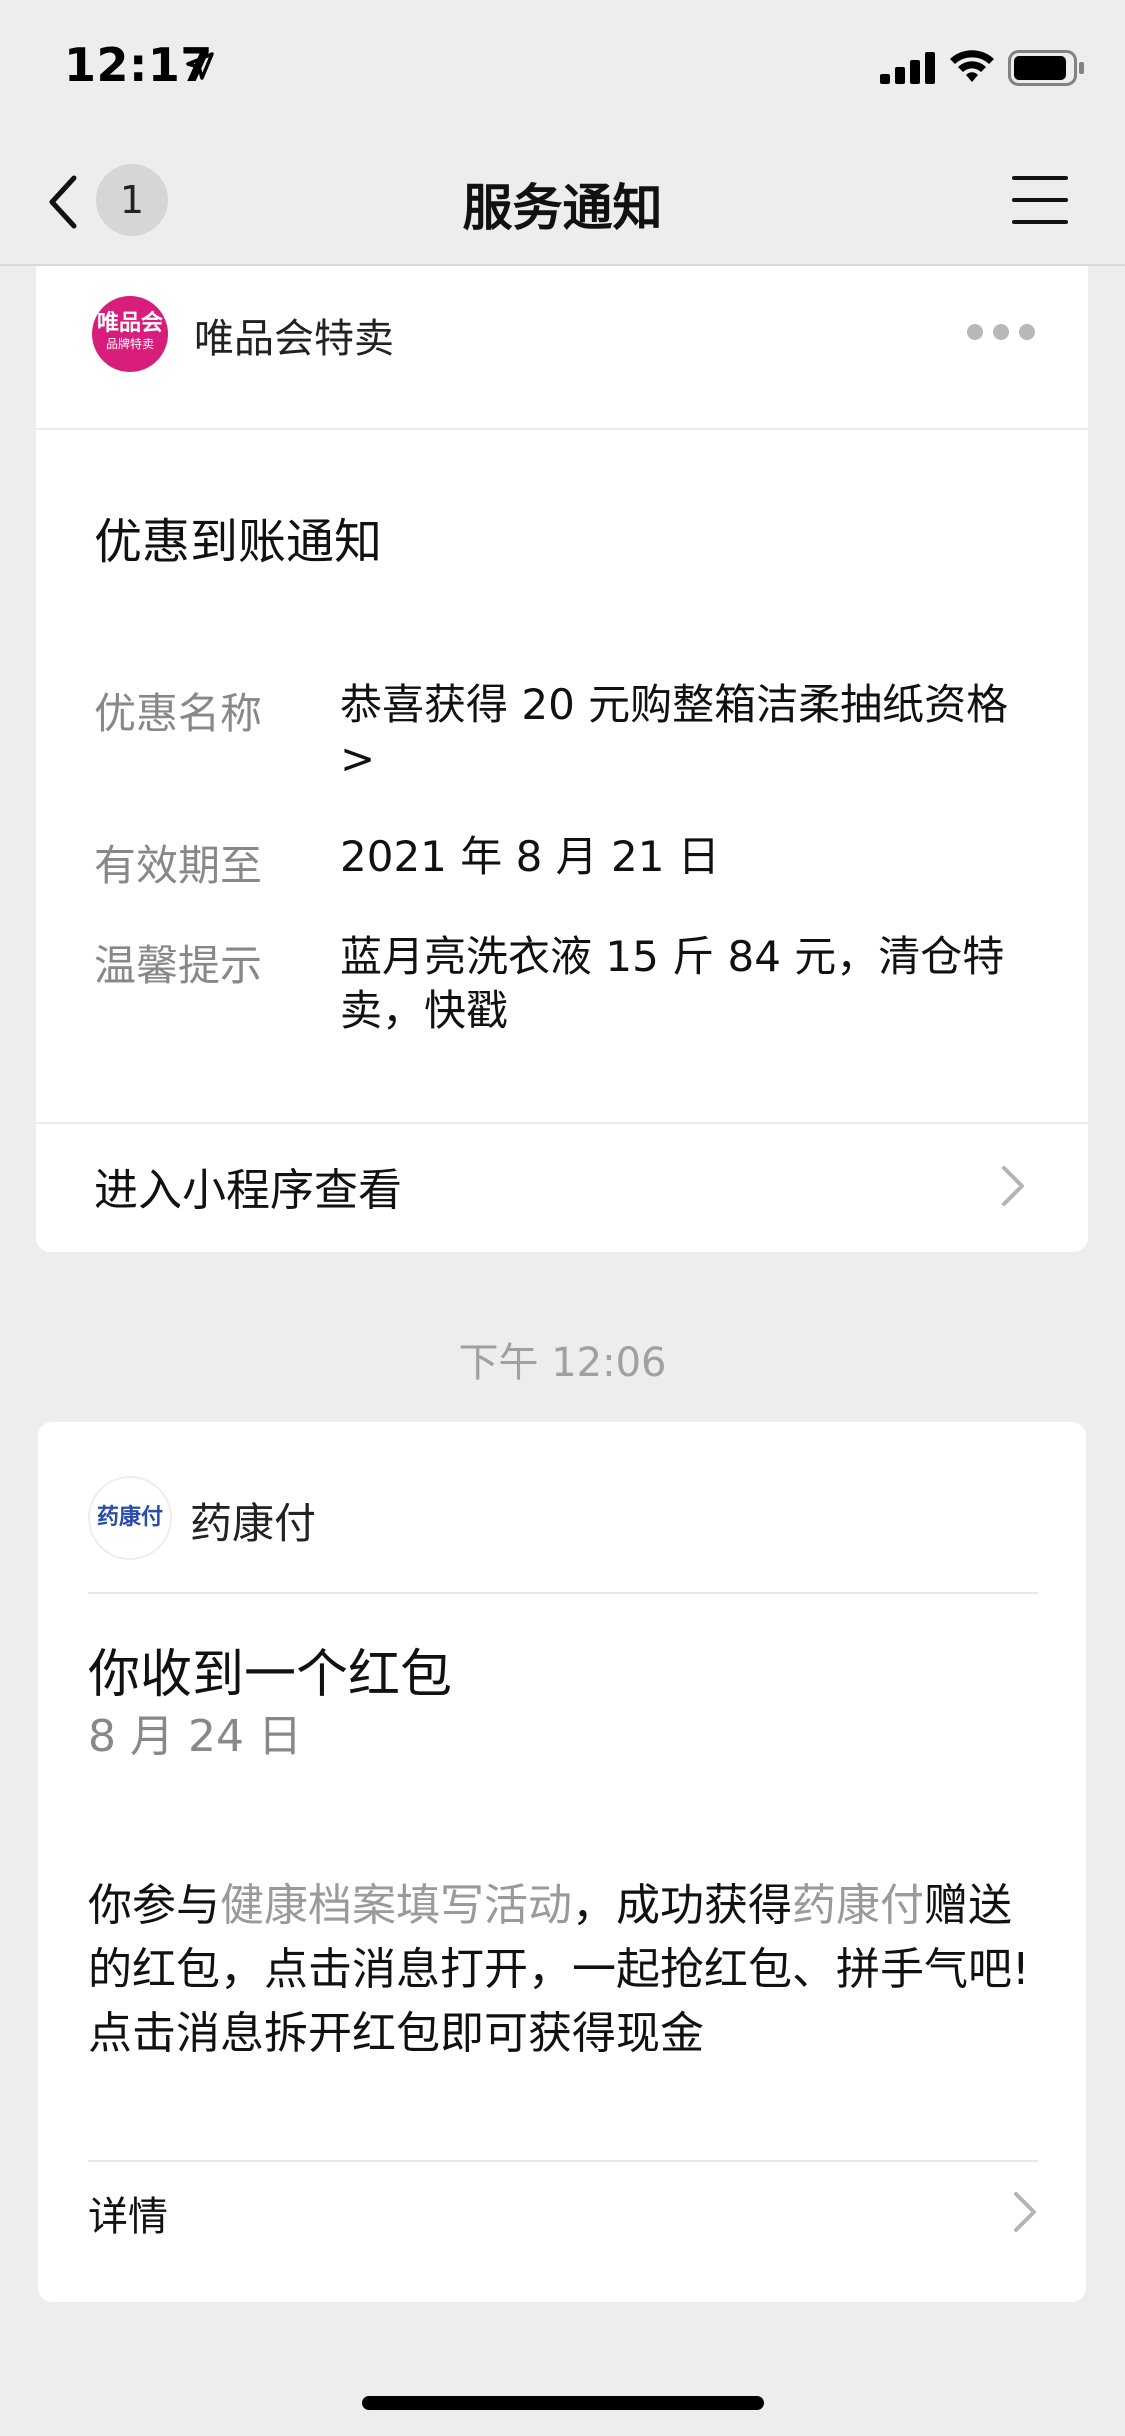  What do you see at coordinates (562, 1363) in the screenshot?
I see `message-timestamp: 下午 12:06` at bounding box center [562, 1363].